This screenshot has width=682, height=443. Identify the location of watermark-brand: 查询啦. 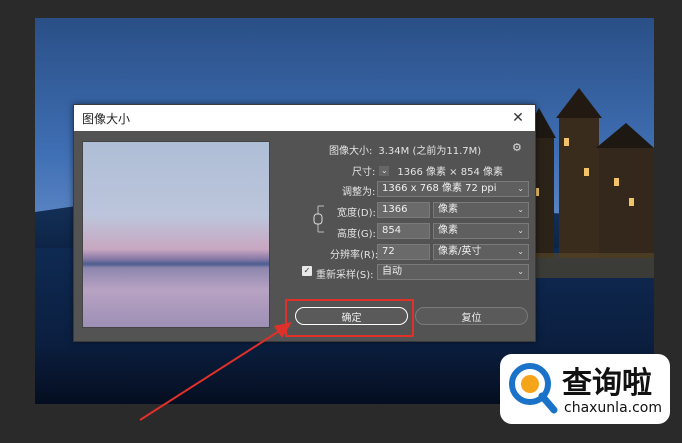
(607, 383).